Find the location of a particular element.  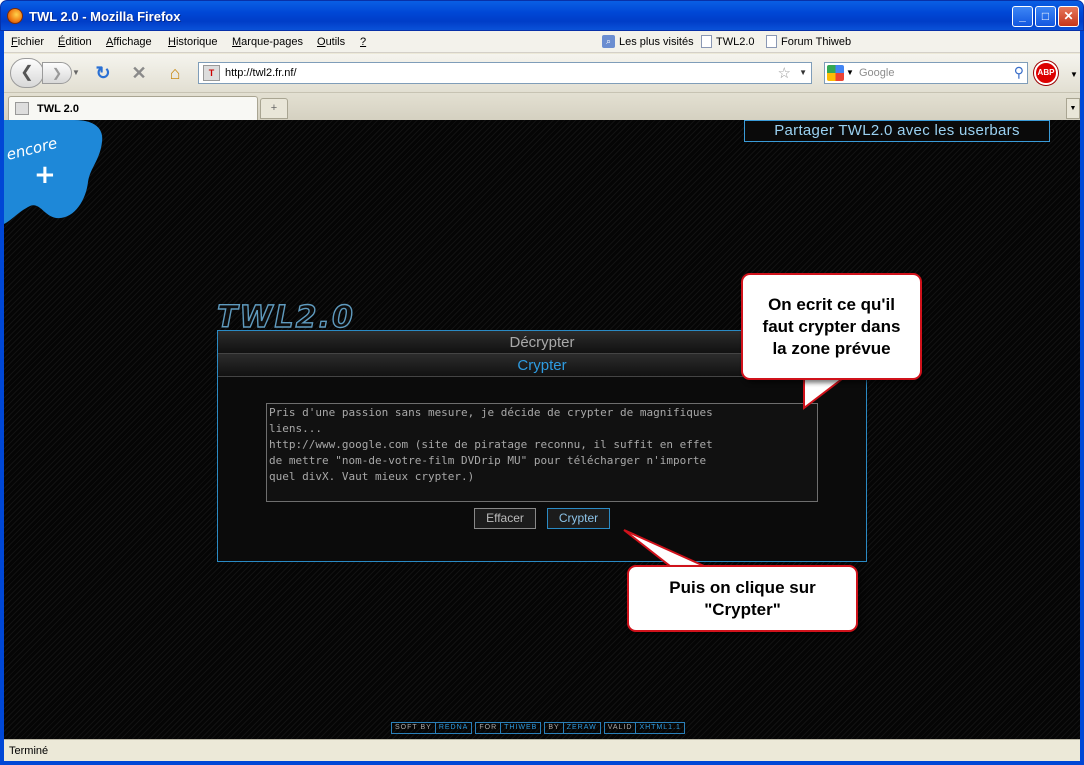

url-dropdown-icon: ▼ is located at coordinates (803, 72).